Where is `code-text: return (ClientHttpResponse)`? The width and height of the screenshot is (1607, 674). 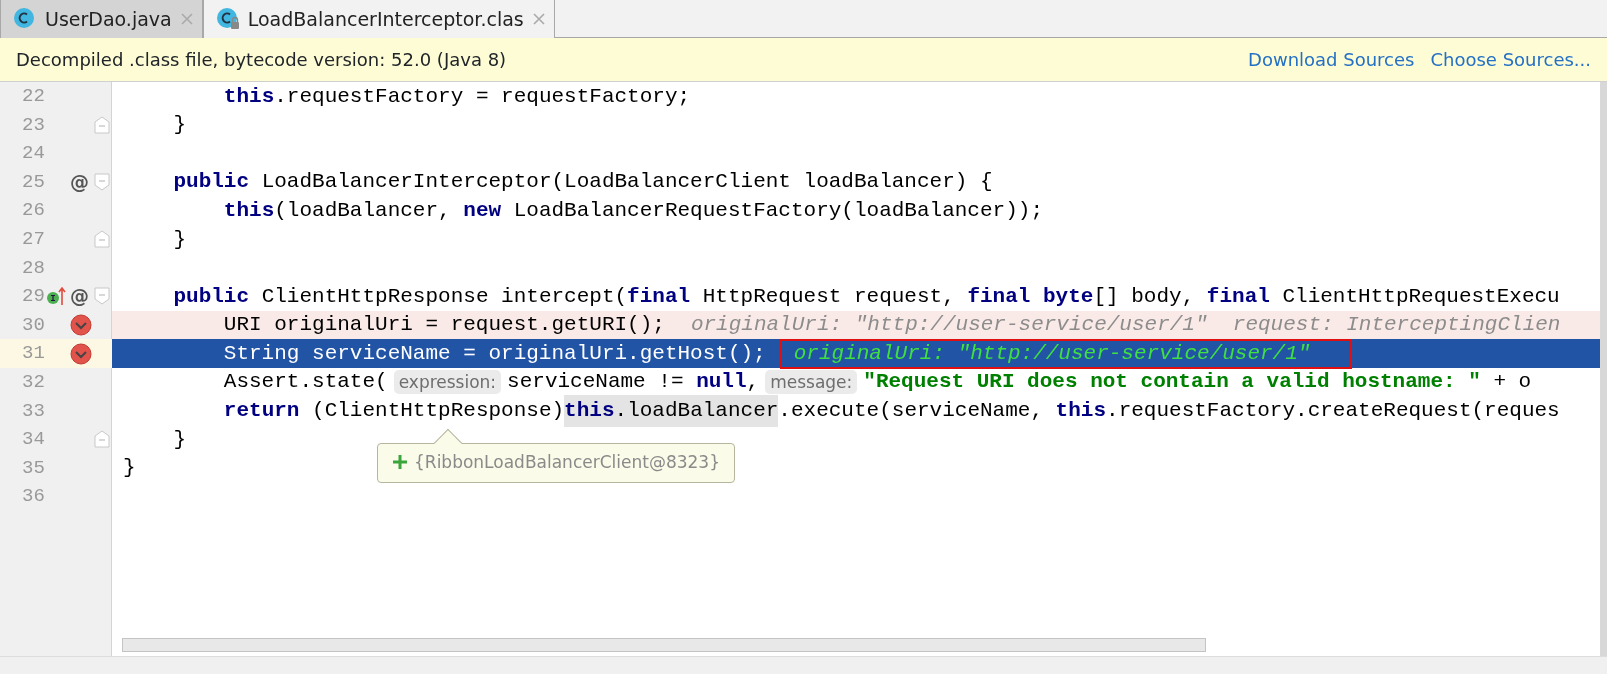
code-text: return (ClientHttpResponse) is located at coordinates (393, 411).